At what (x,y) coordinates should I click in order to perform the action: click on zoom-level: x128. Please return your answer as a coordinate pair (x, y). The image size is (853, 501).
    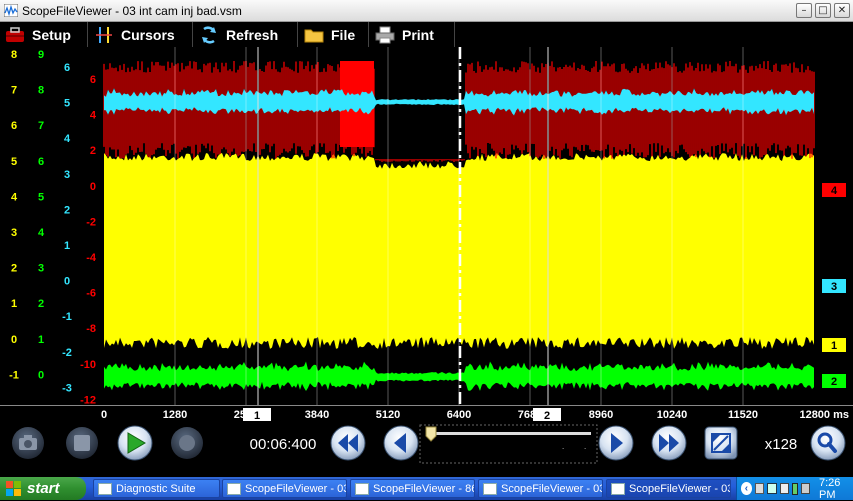
    Looking at the image, I should click on (781, 444).